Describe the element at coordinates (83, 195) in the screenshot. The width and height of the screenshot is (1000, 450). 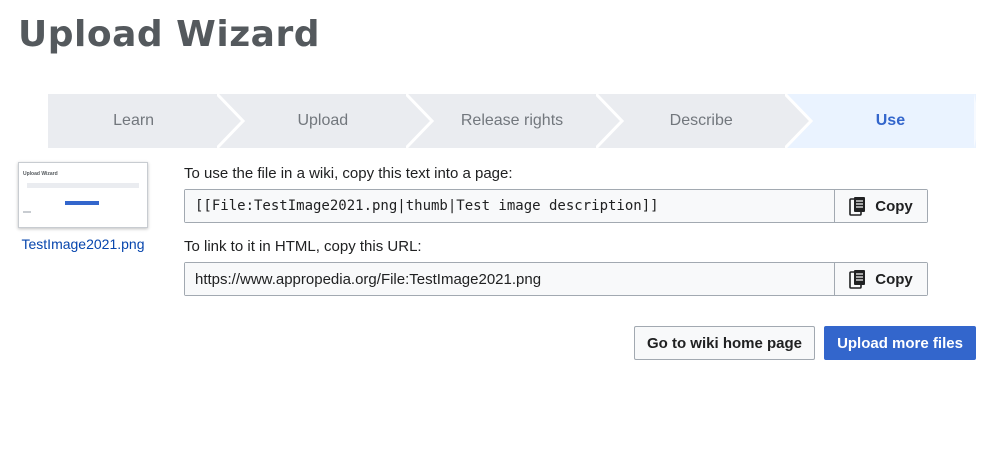
I see `file-thumbnail: Upload Wizard` at that location.